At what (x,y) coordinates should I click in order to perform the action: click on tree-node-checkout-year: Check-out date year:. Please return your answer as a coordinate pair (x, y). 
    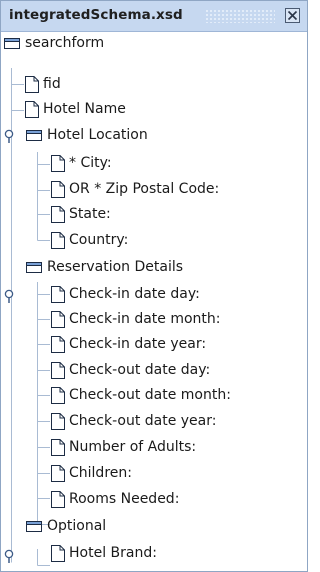
    Looking at the image, I should click on (133, 421).